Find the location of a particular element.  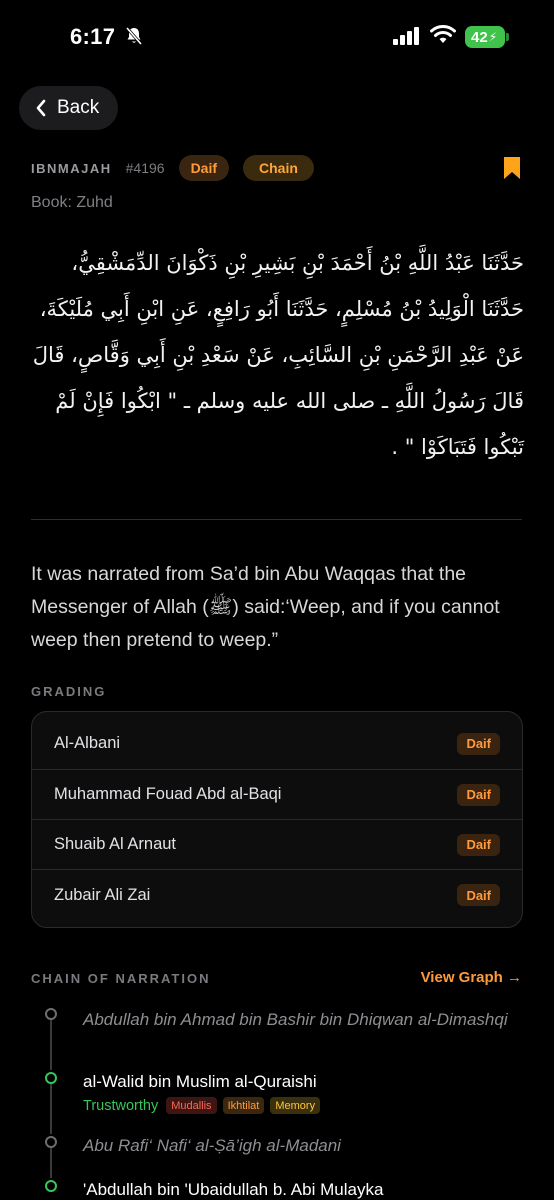

status-bar: 6:17 42 ⚡ is located at coordinates (277, 38).